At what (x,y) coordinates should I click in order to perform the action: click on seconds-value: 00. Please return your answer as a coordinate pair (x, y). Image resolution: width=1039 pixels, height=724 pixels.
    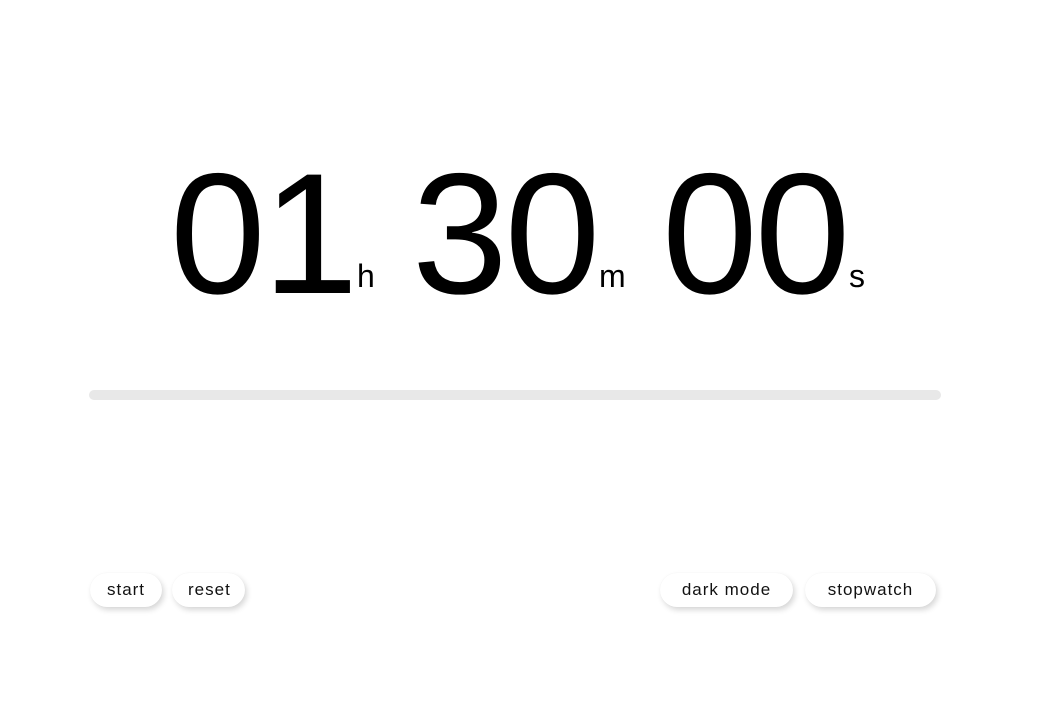
    Looking at the image, I should click on (756, 234).